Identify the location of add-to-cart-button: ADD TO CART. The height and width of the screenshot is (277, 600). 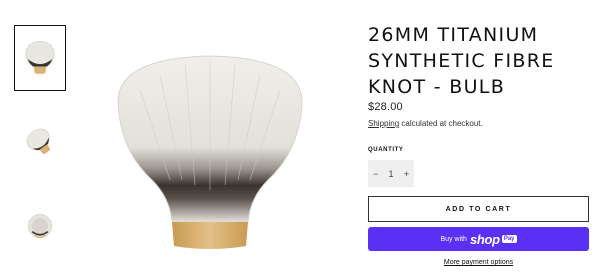
(478, 209).